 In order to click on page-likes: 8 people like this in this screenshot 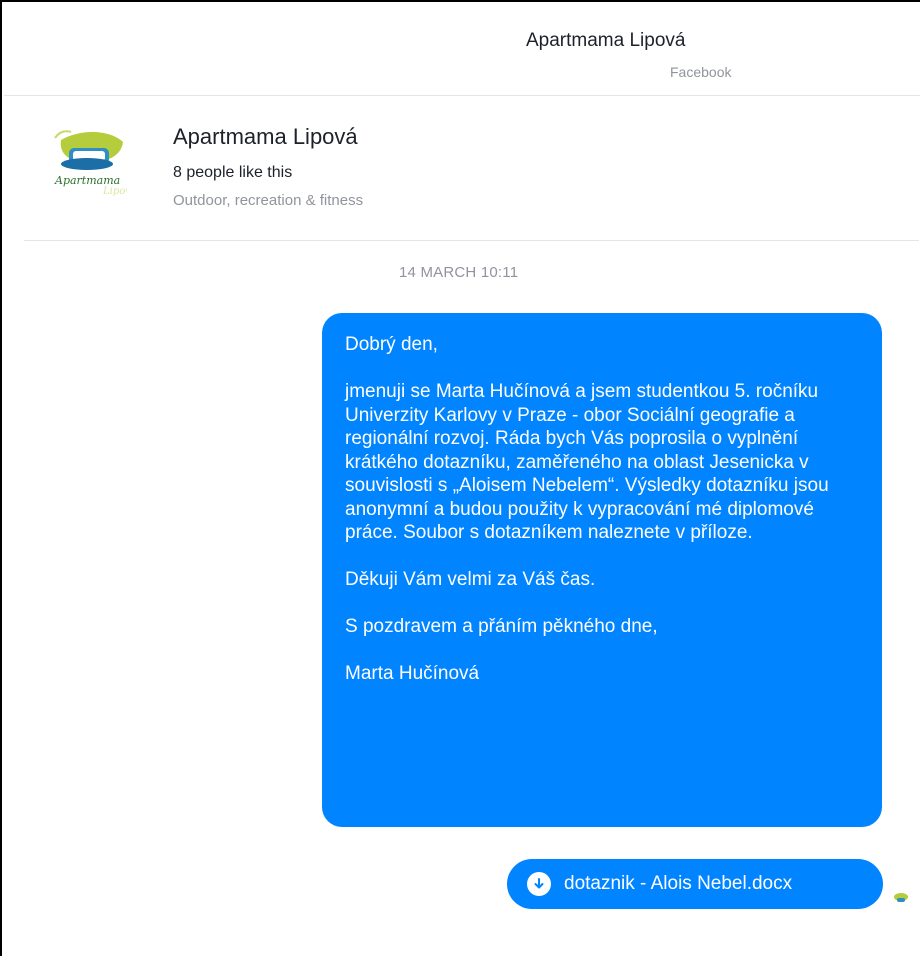, I will do `click(233, 172)`.